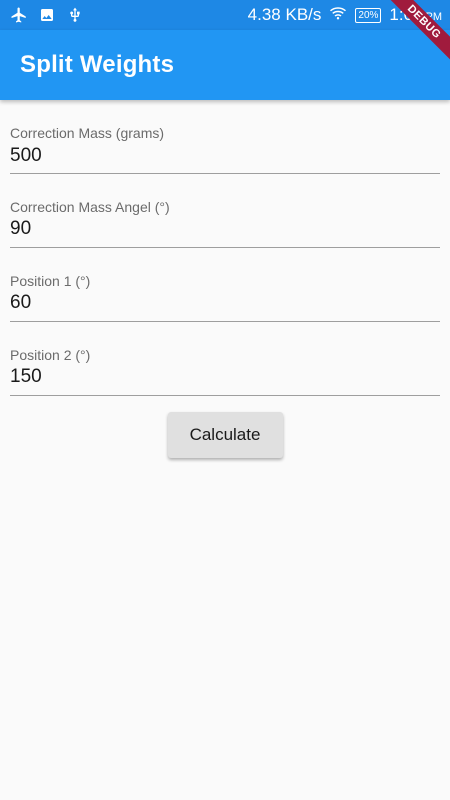 The height and width of the screenshot is (800, 450). Describe the element at coordinates (225, 303) in the screenshot. I see `position-1-input` at that location.